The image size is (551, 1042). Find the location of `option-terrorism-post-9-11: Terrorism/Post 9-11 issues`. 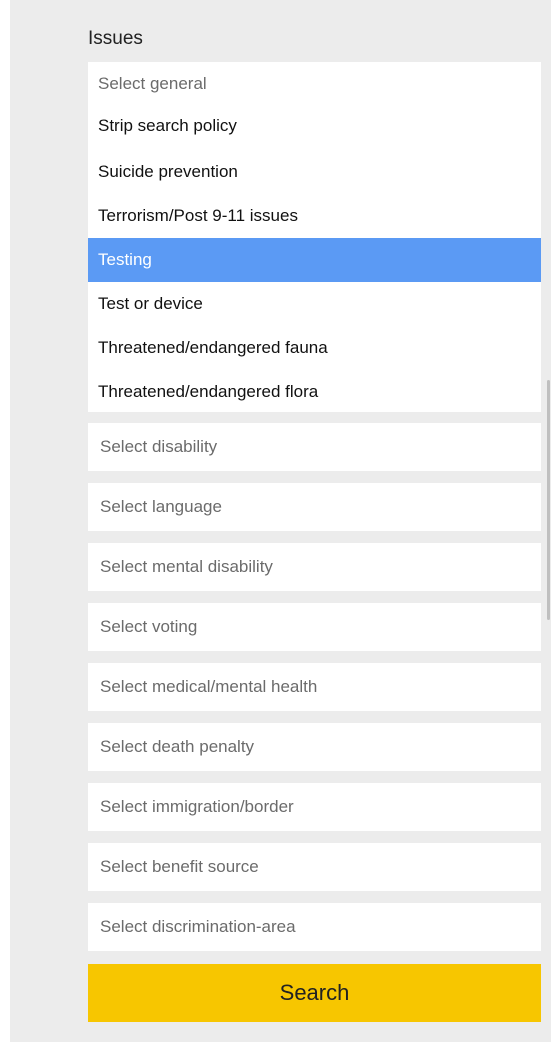

option-terrorism-post-9-11: Terrorism/Post 9-11 issues is located at coordinates (314, 216).